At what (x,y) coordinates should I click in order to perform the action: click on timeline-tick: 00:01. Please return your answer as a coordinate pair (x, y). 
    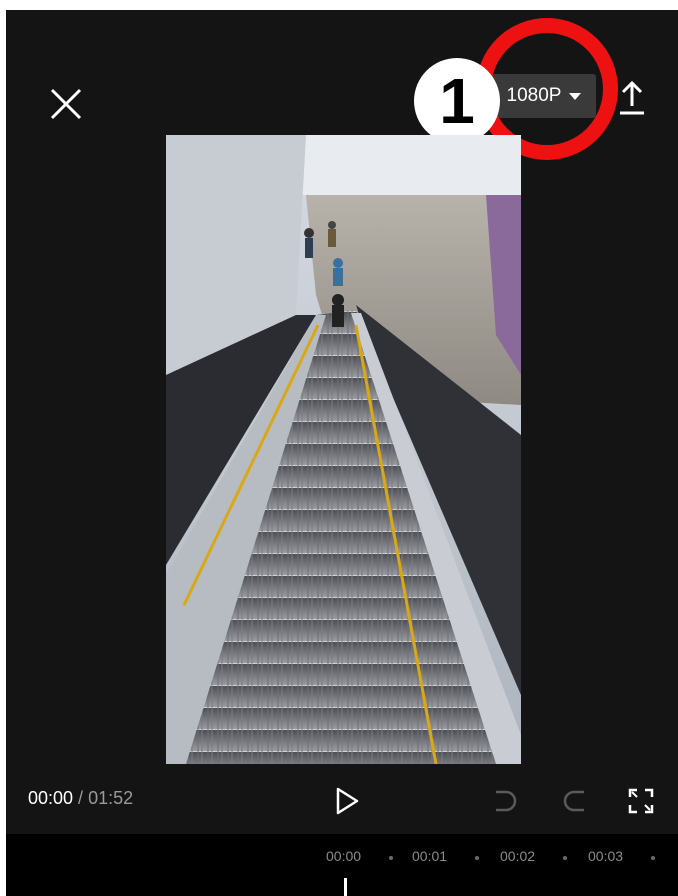
    Looking at the image, I should click on (430, 856).